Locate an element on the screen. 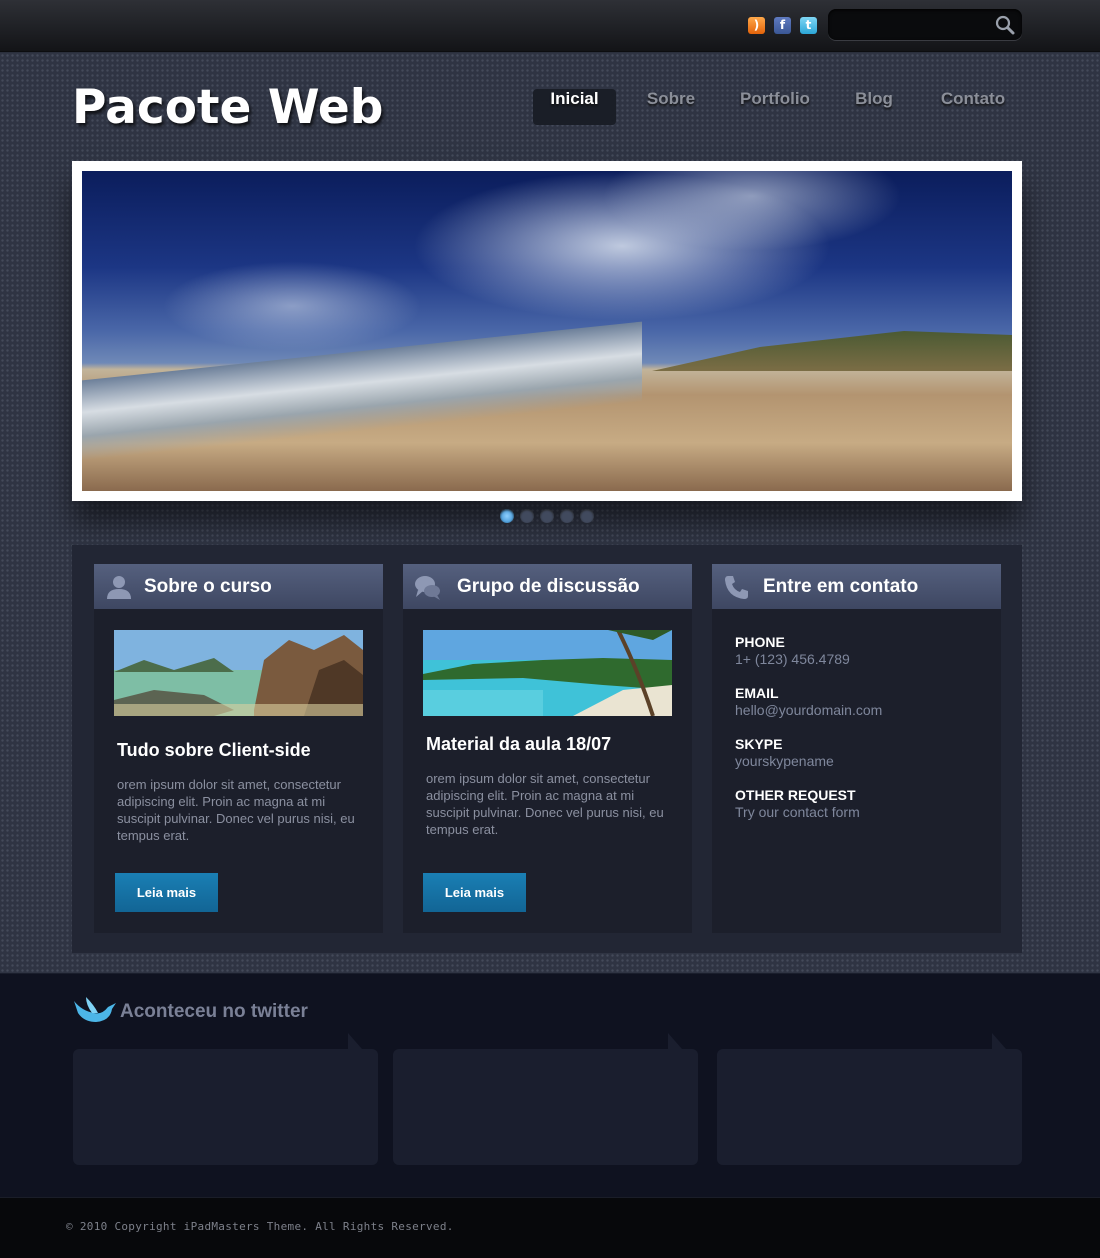 Image resolution: width=1100 pixels, height=1258 pixels. twitter-icon: t is located at coordinates (808, 25).